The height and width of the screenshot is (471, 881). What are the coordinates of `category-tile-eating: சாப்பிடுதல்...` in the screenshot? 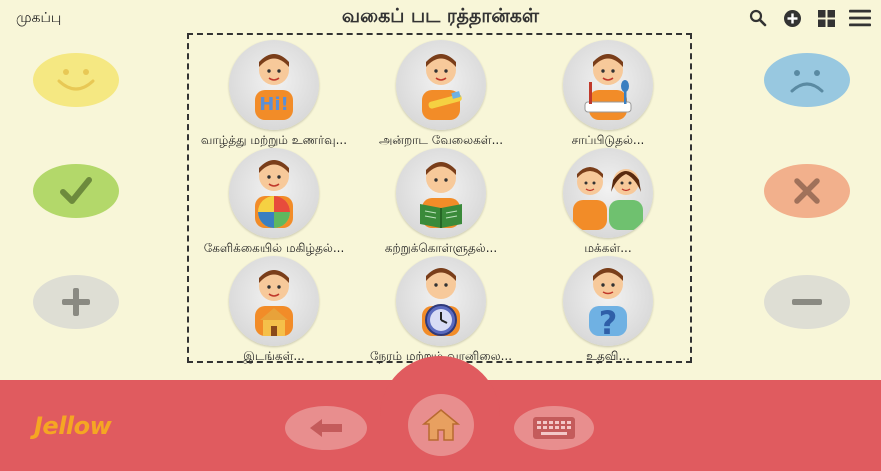 It's located at (608, 91).